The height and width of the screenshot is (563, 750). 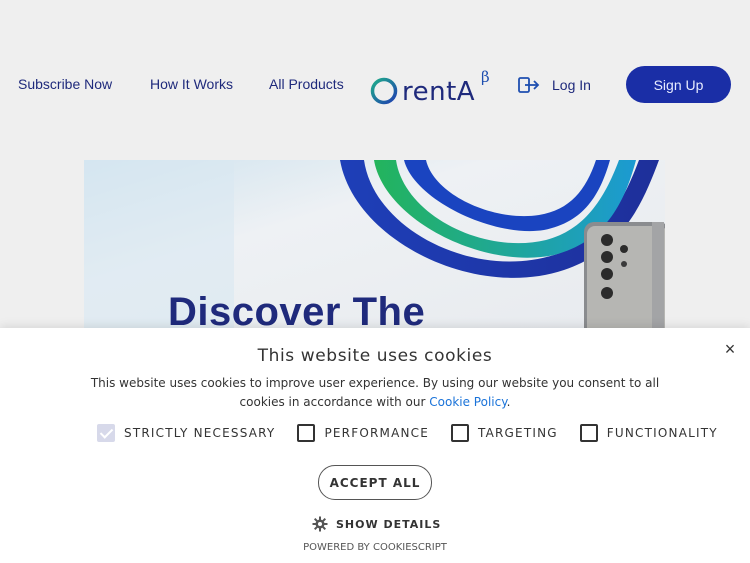 What do you see at coordinates (467, 402) in the screenshot?
I see `cookie-policy-link: Cookie Policy` at bounding box center [467, 402].